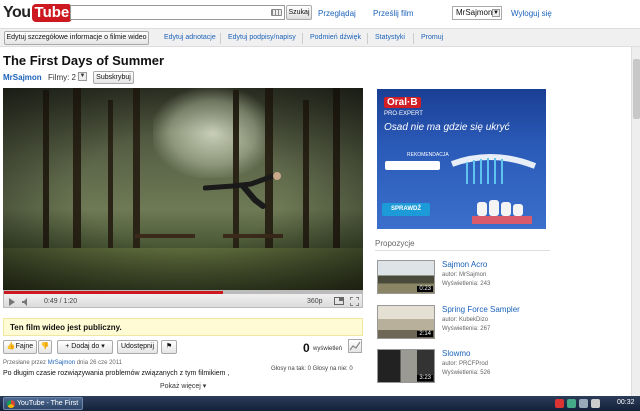  I want to click on suggestion-views: Wyświetlenia: 243, so click(466, 284).